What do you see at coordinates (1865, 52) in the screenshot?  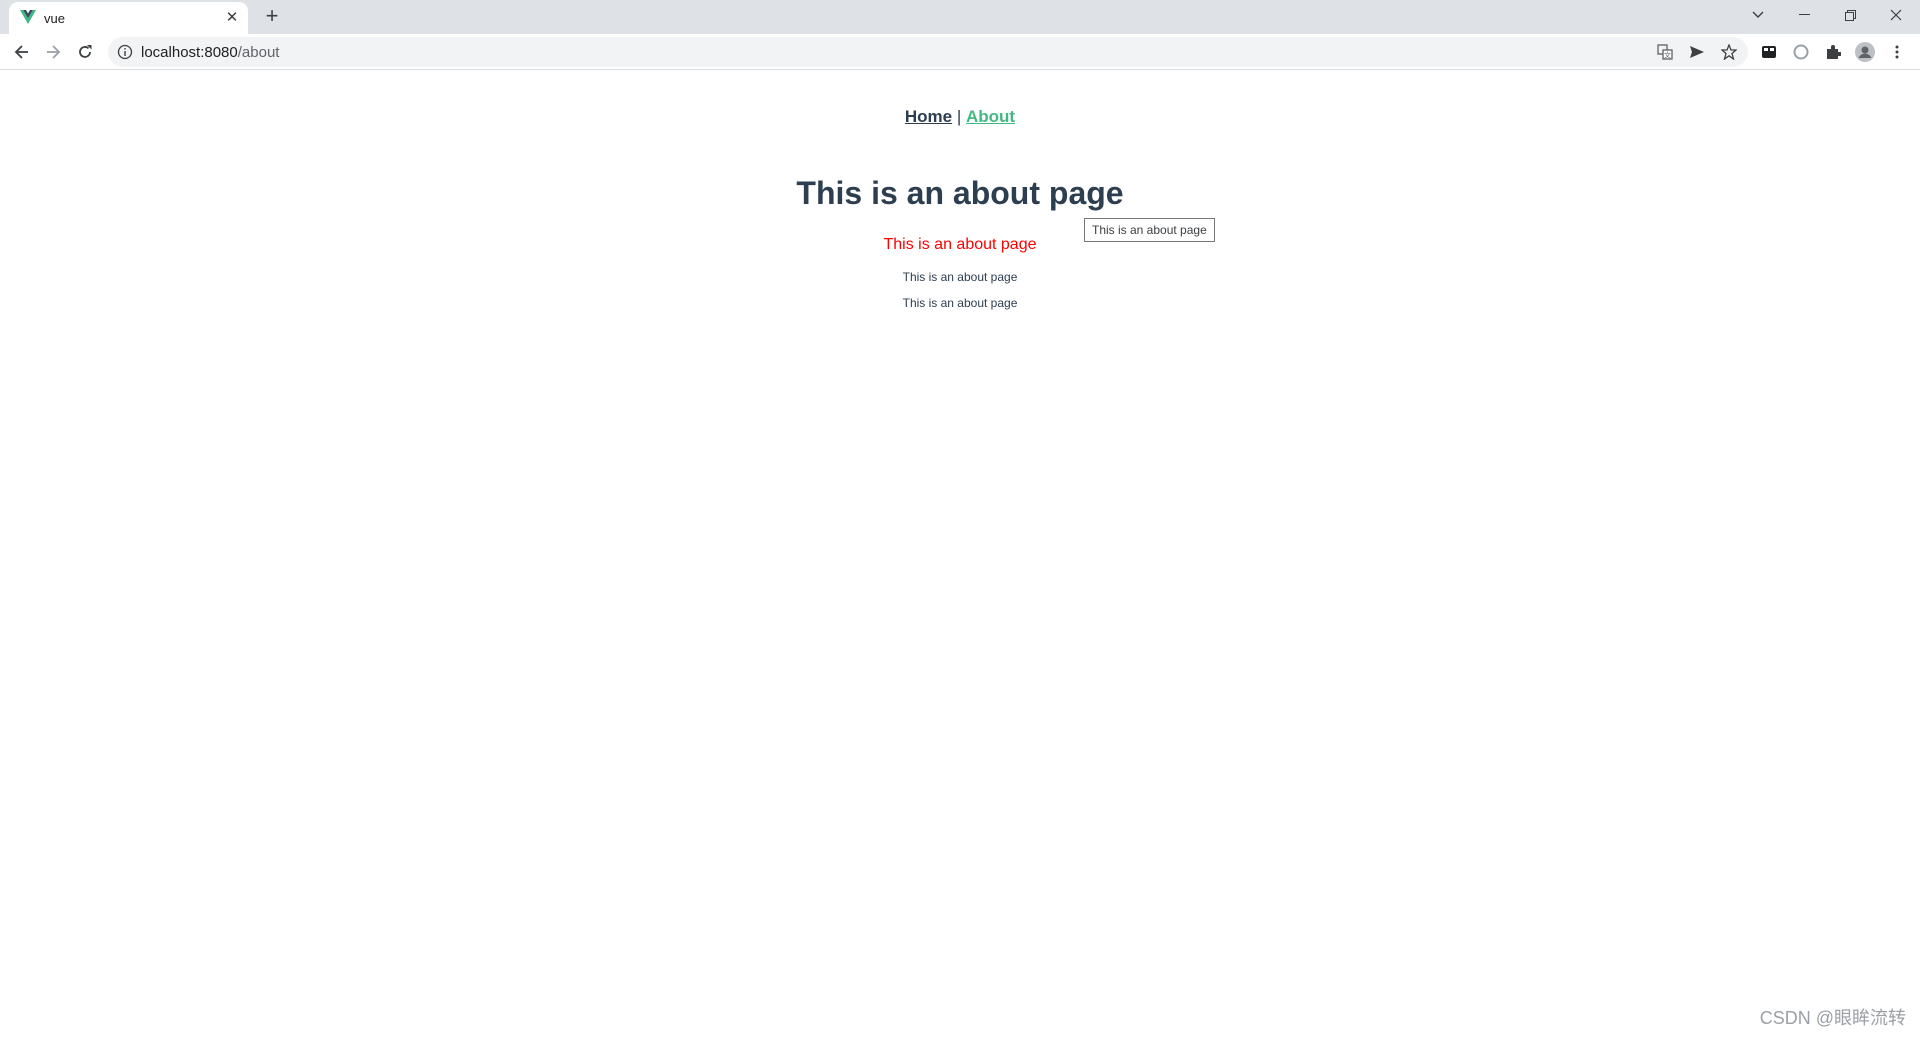 I see `avatar-icon` at bounding box center [1865, 52].